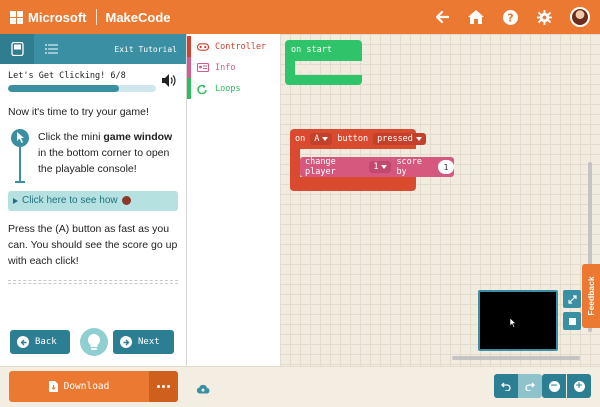  I want to click on score-middle: score by, so click(409, 167).